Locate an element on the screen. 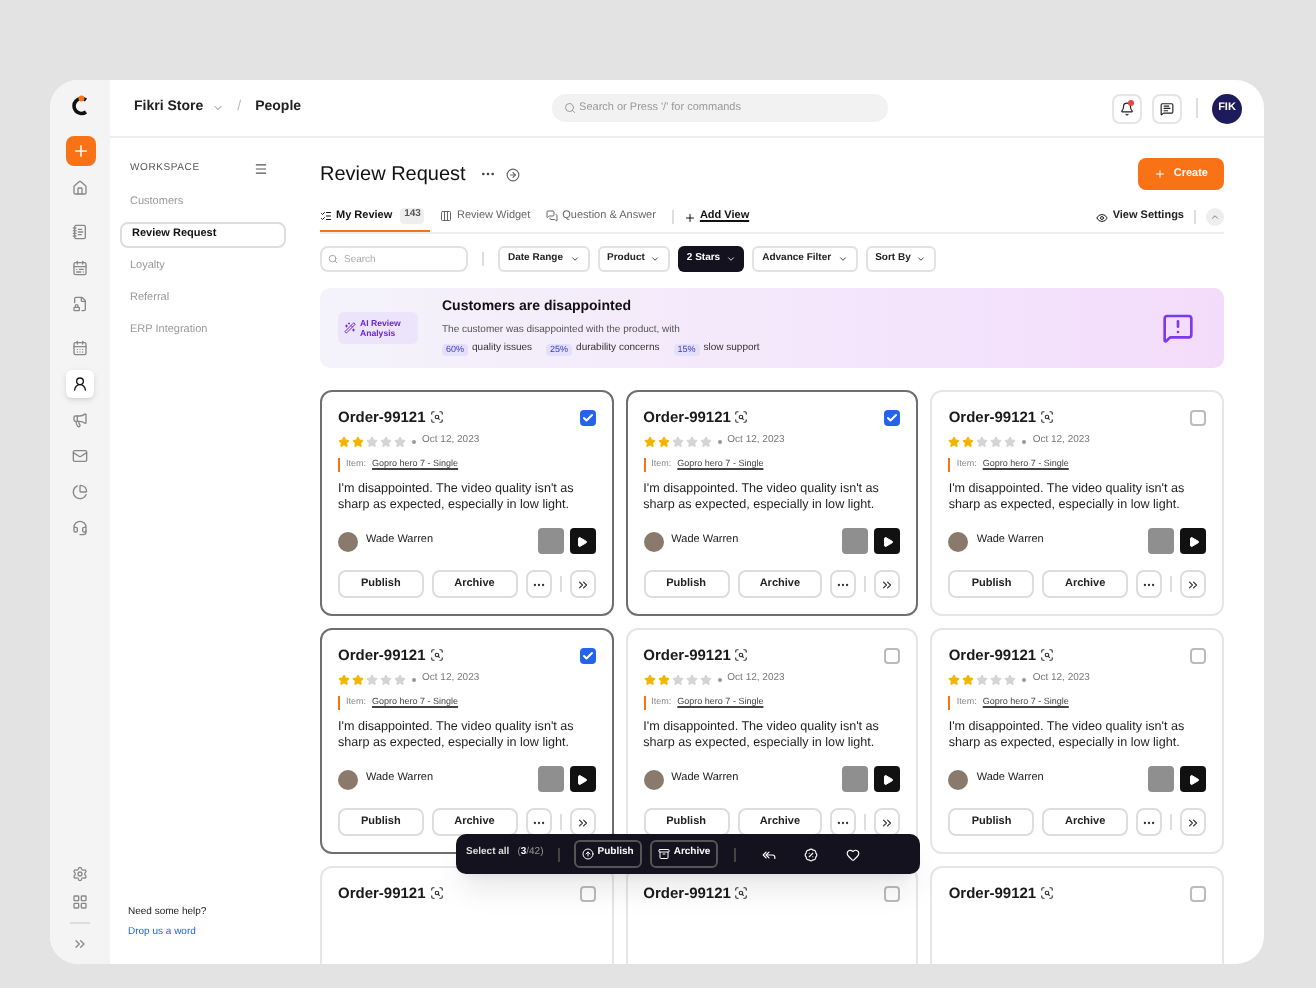  page-title: Review Request is located at coordinates (393, 175).